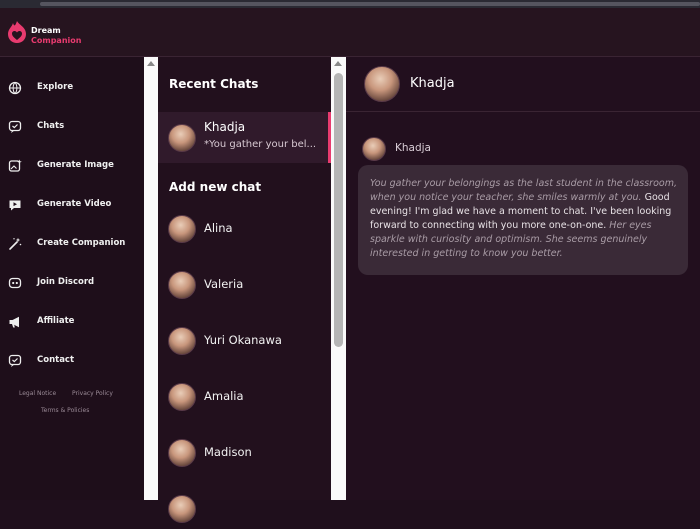 This screenshot has height=529, width=700. I want to click on contact-name: Madison, so click(228, 452).